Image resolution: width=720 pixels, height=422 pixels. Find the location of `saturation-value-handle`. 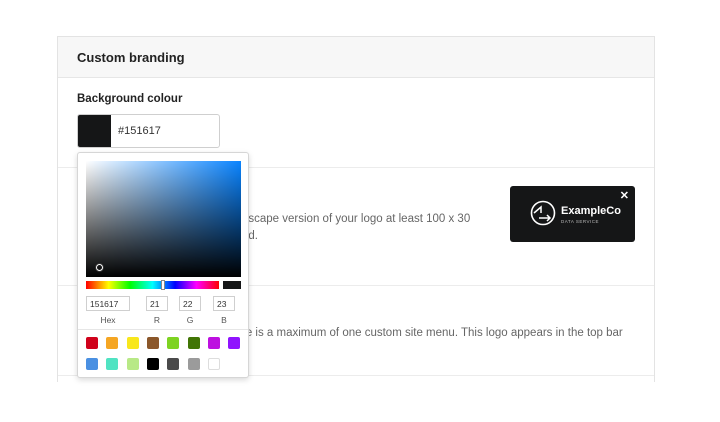

saturation-value-handle is located at coordinates (99, 267).